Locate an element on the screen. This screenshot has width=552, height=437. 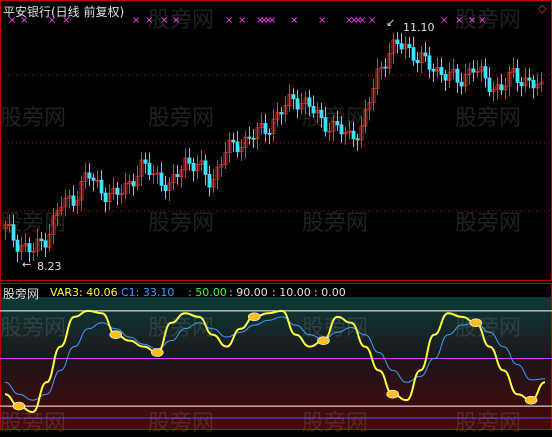
var3-legend: VAR3: 40.06 is located at coordinates (84, 292).